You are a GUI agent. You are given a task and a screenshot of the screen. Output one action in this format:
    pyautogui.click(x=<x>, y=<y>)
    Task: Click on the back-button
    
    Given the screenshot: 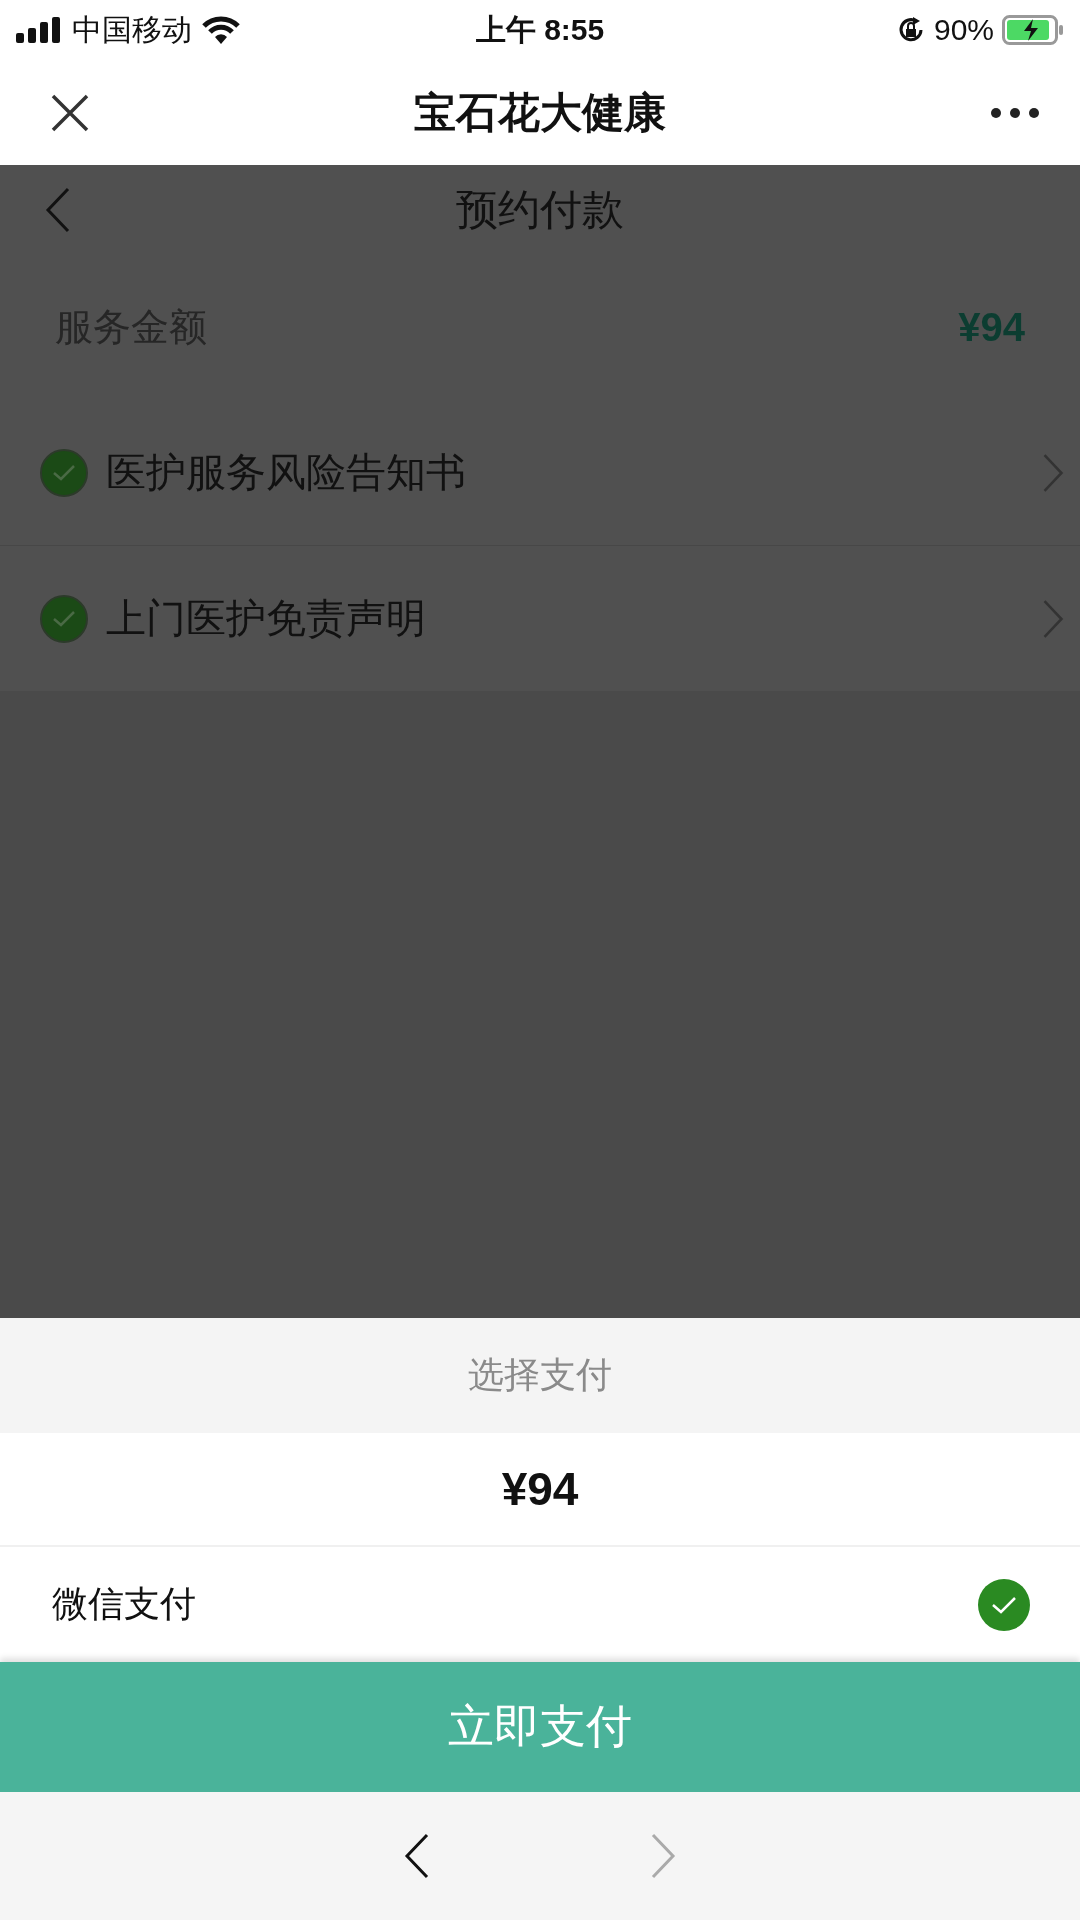 What is the action you would take?
    pyautogui.click(x=58, y=210)
    